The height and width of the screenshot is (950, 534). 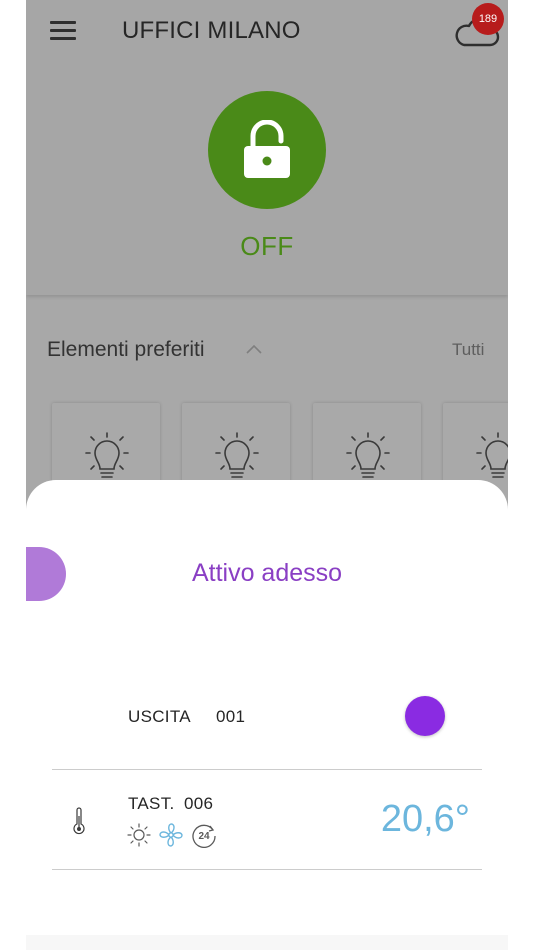 I want to click on output-toggle, so click(x=425, y=716).